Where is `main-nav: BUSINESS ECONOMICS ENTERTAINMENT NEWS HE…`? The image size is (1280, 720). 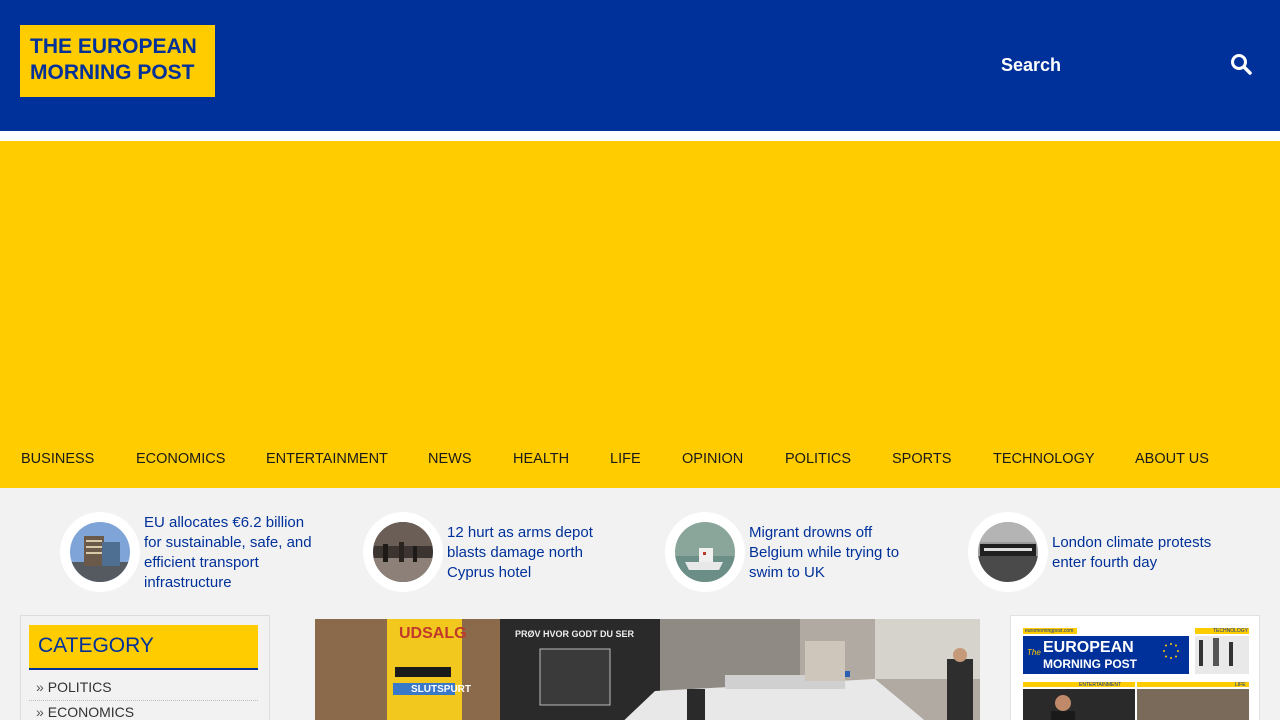
main-nav: BUSINESS ECONOMICS ENTERTAINMENT NEWS HE… is located at coordinates (640, 460).